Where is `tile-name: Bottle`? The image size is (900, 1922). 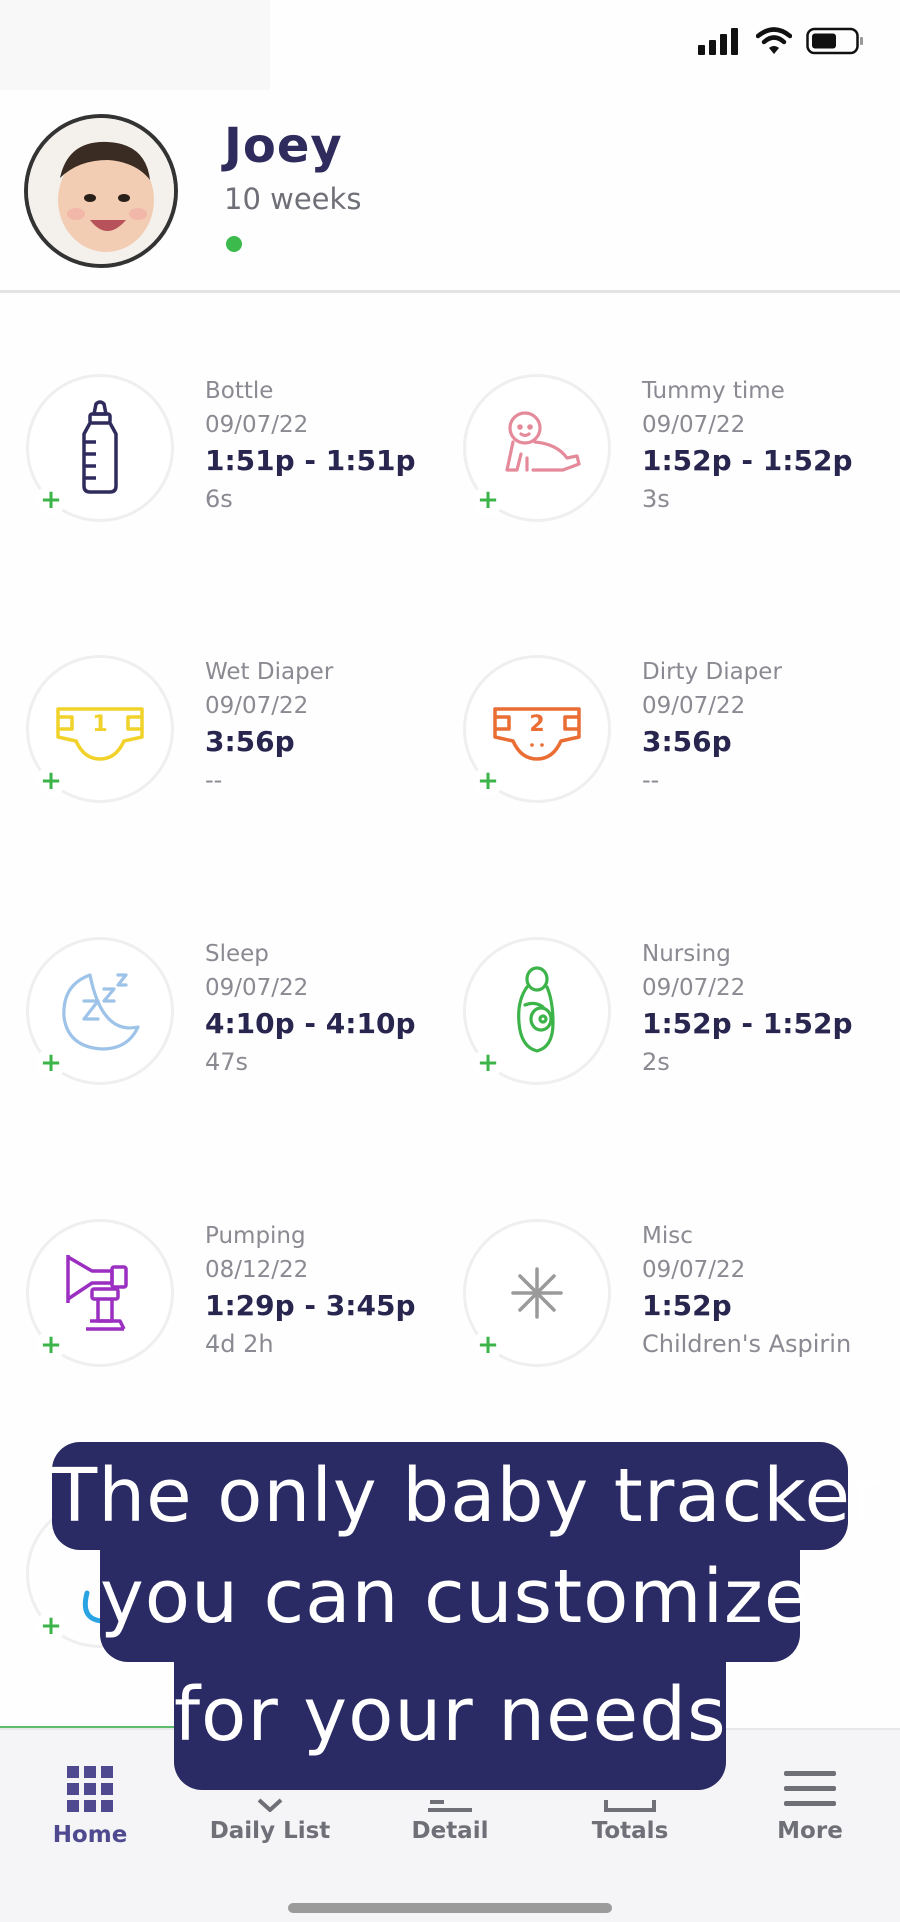
tile-name: Bottle is located at coordinates (239, 391).